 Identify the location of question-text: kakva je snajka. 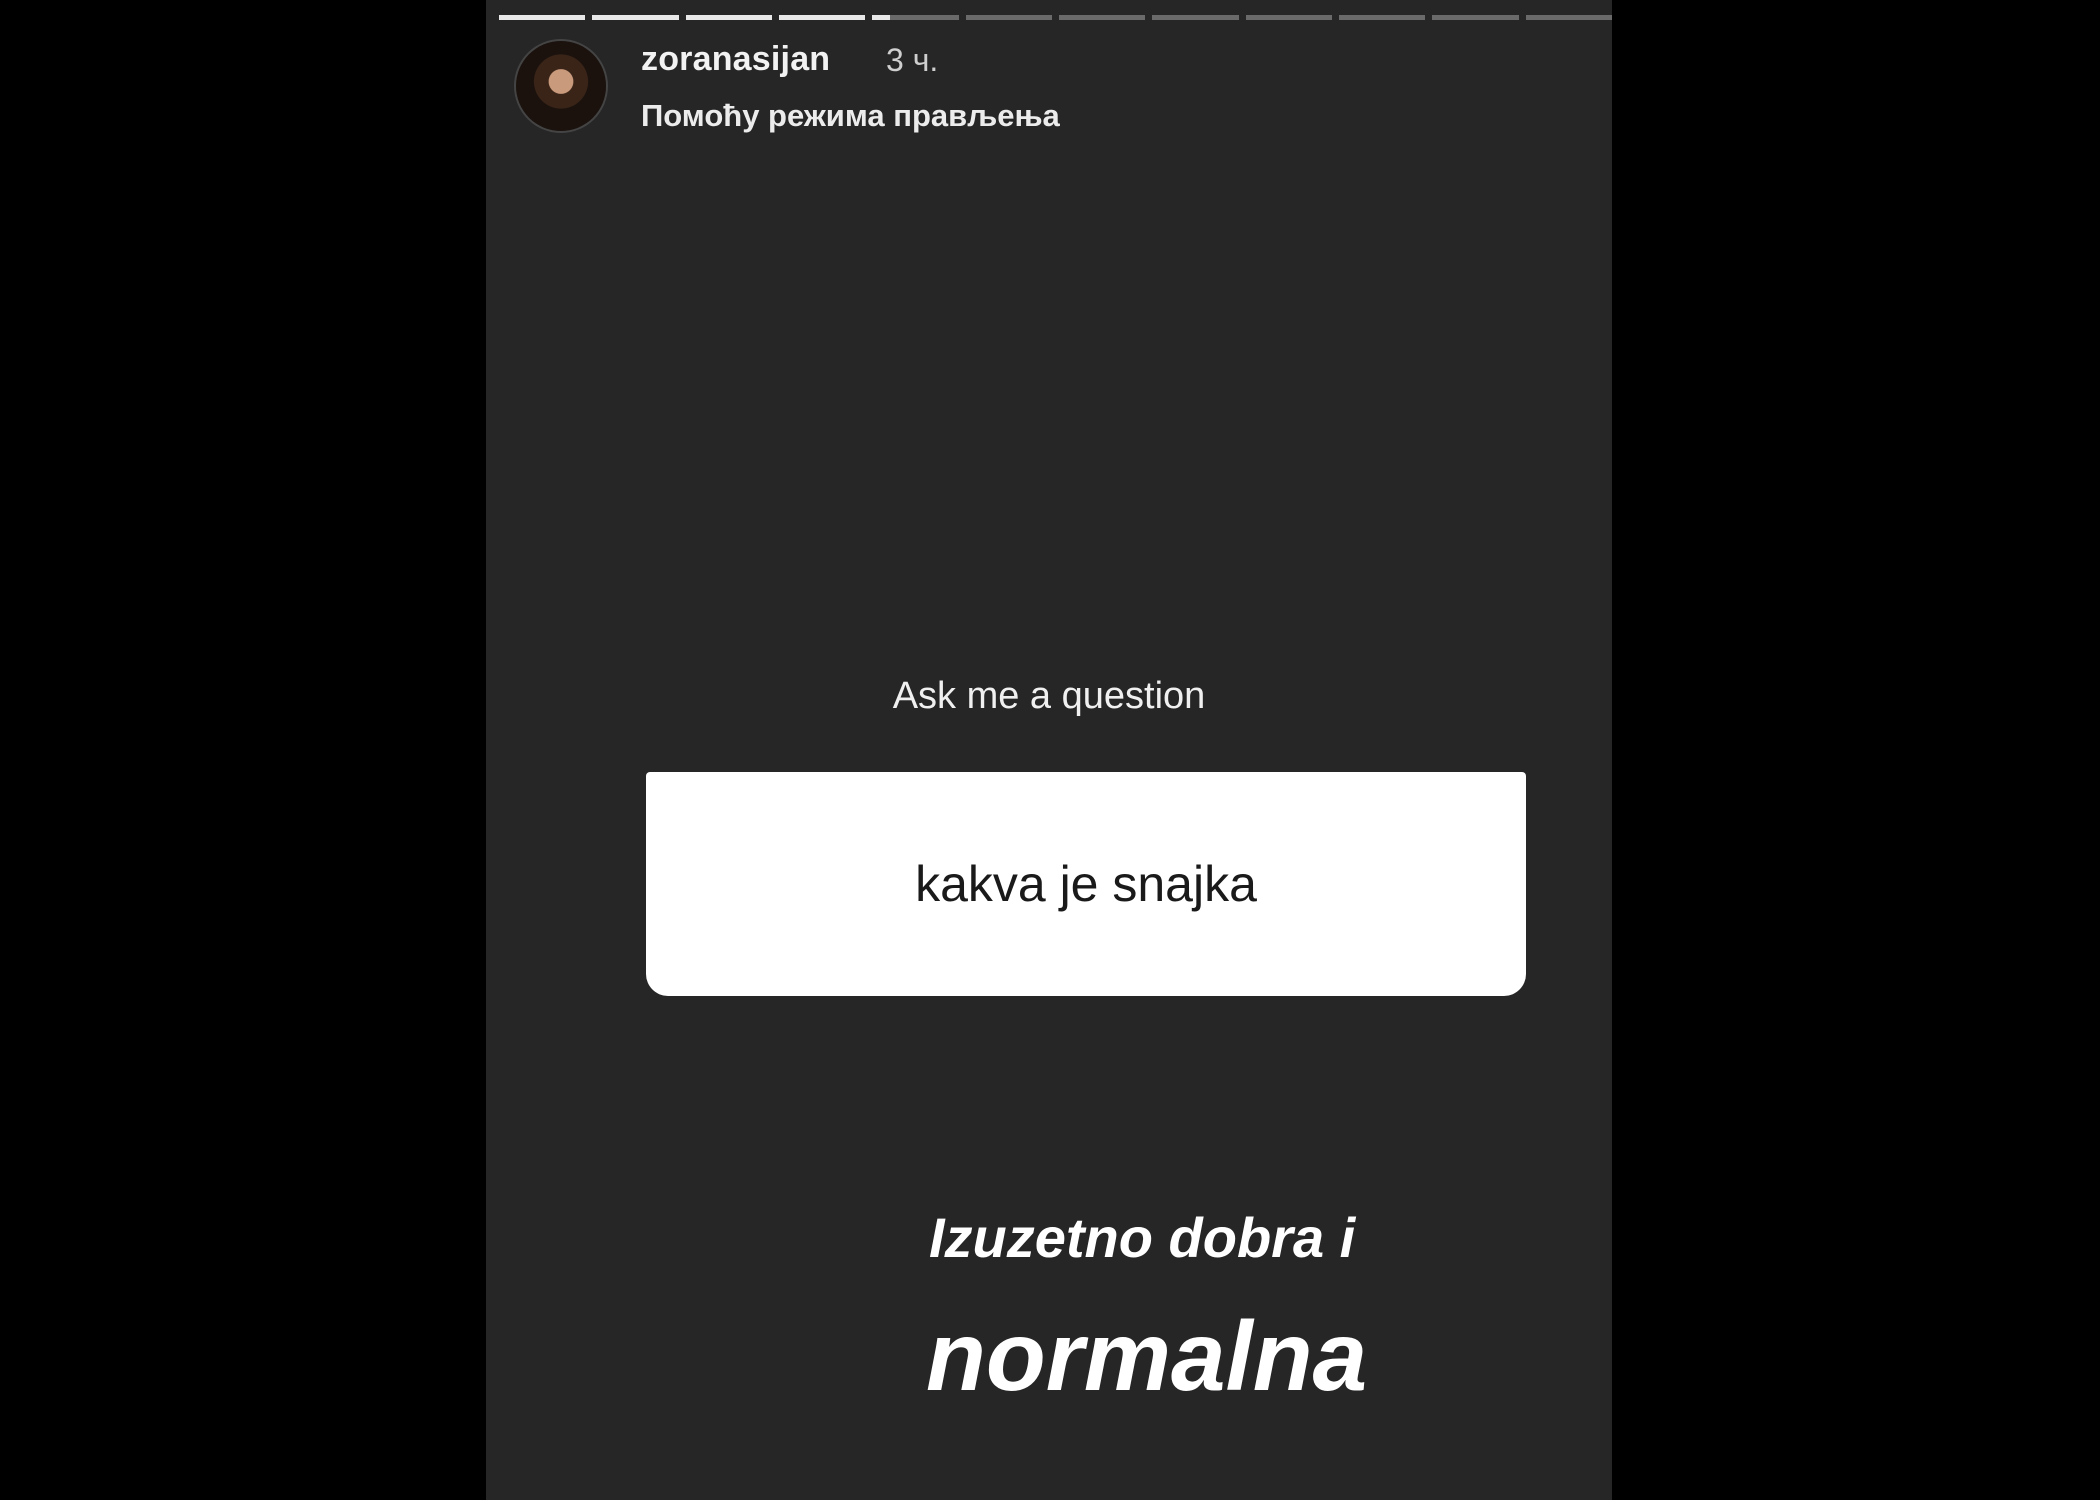
(1086, 884).